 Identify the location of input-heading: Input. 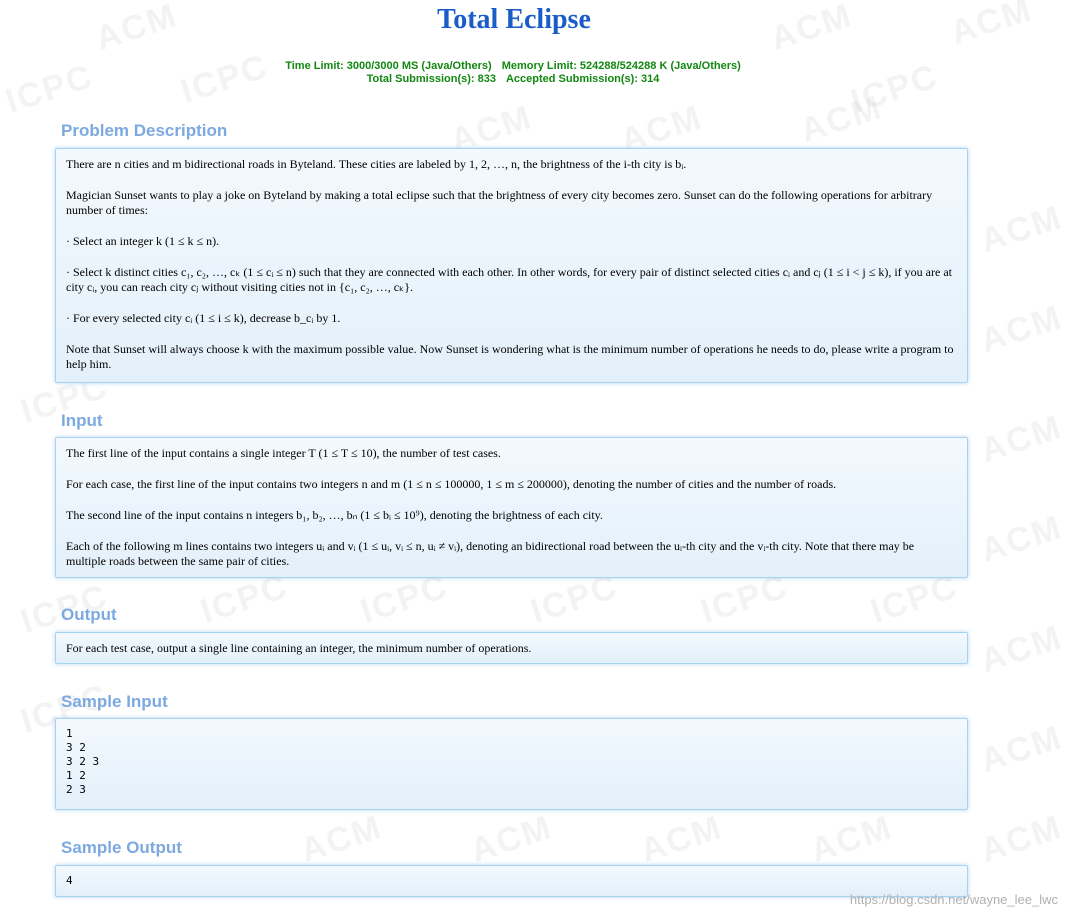
(82, 420).